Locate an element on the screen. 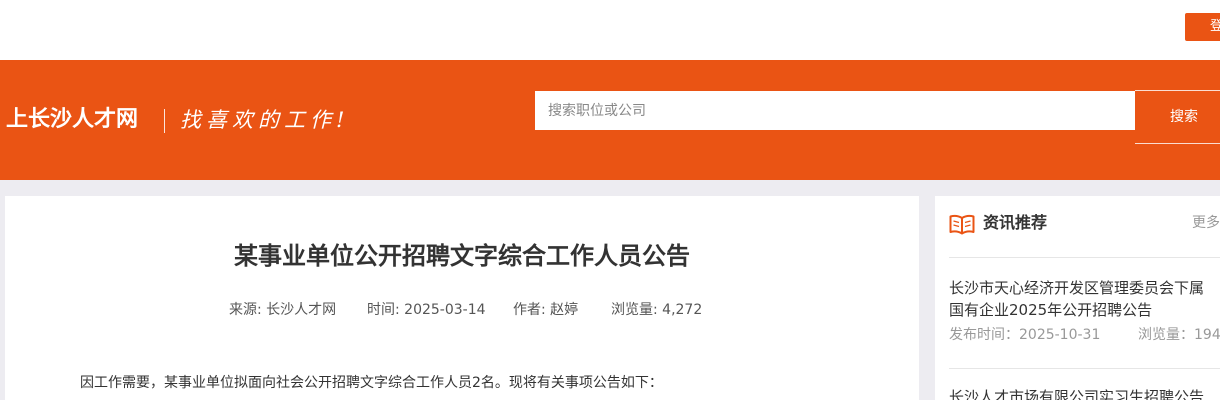  sidebar-more-link: 更多 is located at coordinates (1206, 223).